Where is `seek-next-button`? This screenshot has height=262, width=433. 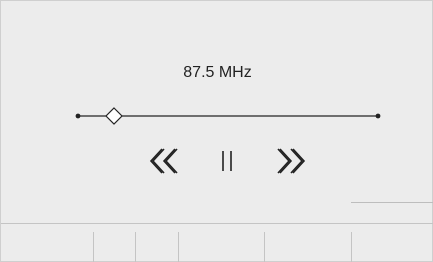 seek-next-button is located at coordinates (291, 163).